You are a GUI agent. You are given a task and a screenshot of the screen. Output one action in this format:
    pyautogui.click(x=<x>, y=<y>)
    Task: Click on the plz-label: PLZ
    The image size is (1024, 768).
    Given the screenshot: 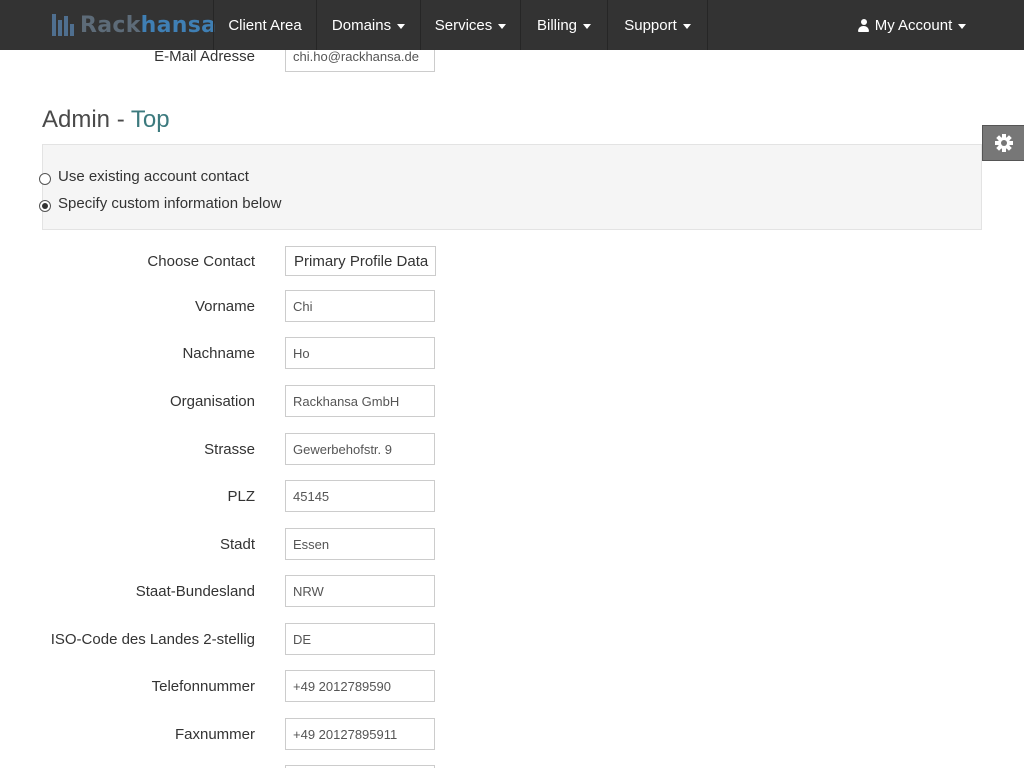 What is the action you would take?
    pyautogui.click(x=241, y=496)
    